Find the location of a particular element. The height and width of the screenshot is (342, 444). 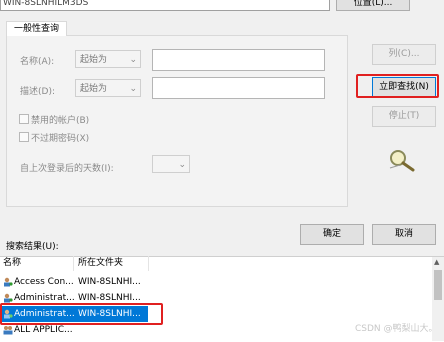

days-since-logon-label: 自上次登录后的天数(I): is located at coordinates (67, 169).